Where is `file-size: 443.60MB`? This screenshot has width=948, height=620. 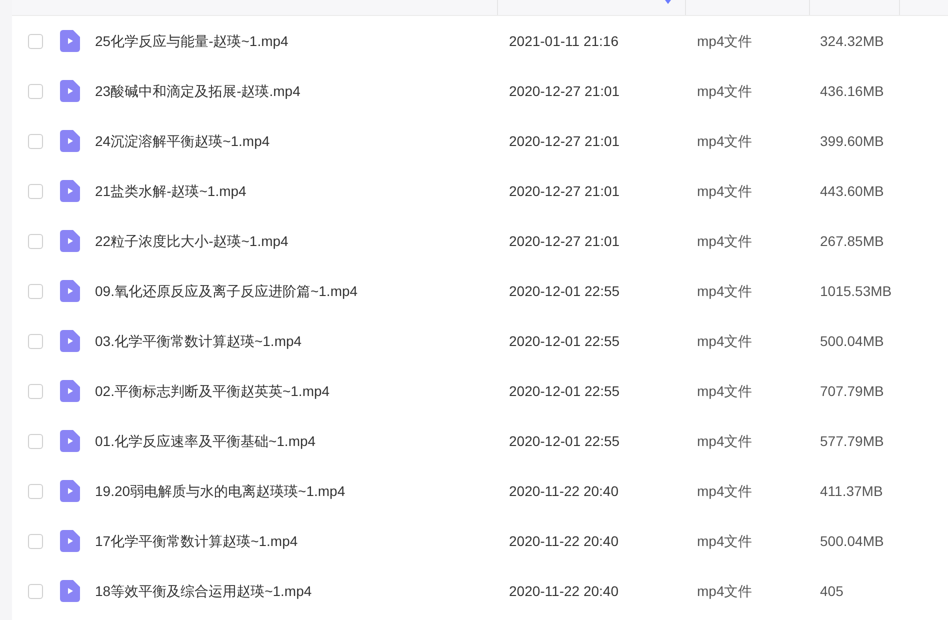 file-size: 443.60MB is located at coordinates (852, 191).